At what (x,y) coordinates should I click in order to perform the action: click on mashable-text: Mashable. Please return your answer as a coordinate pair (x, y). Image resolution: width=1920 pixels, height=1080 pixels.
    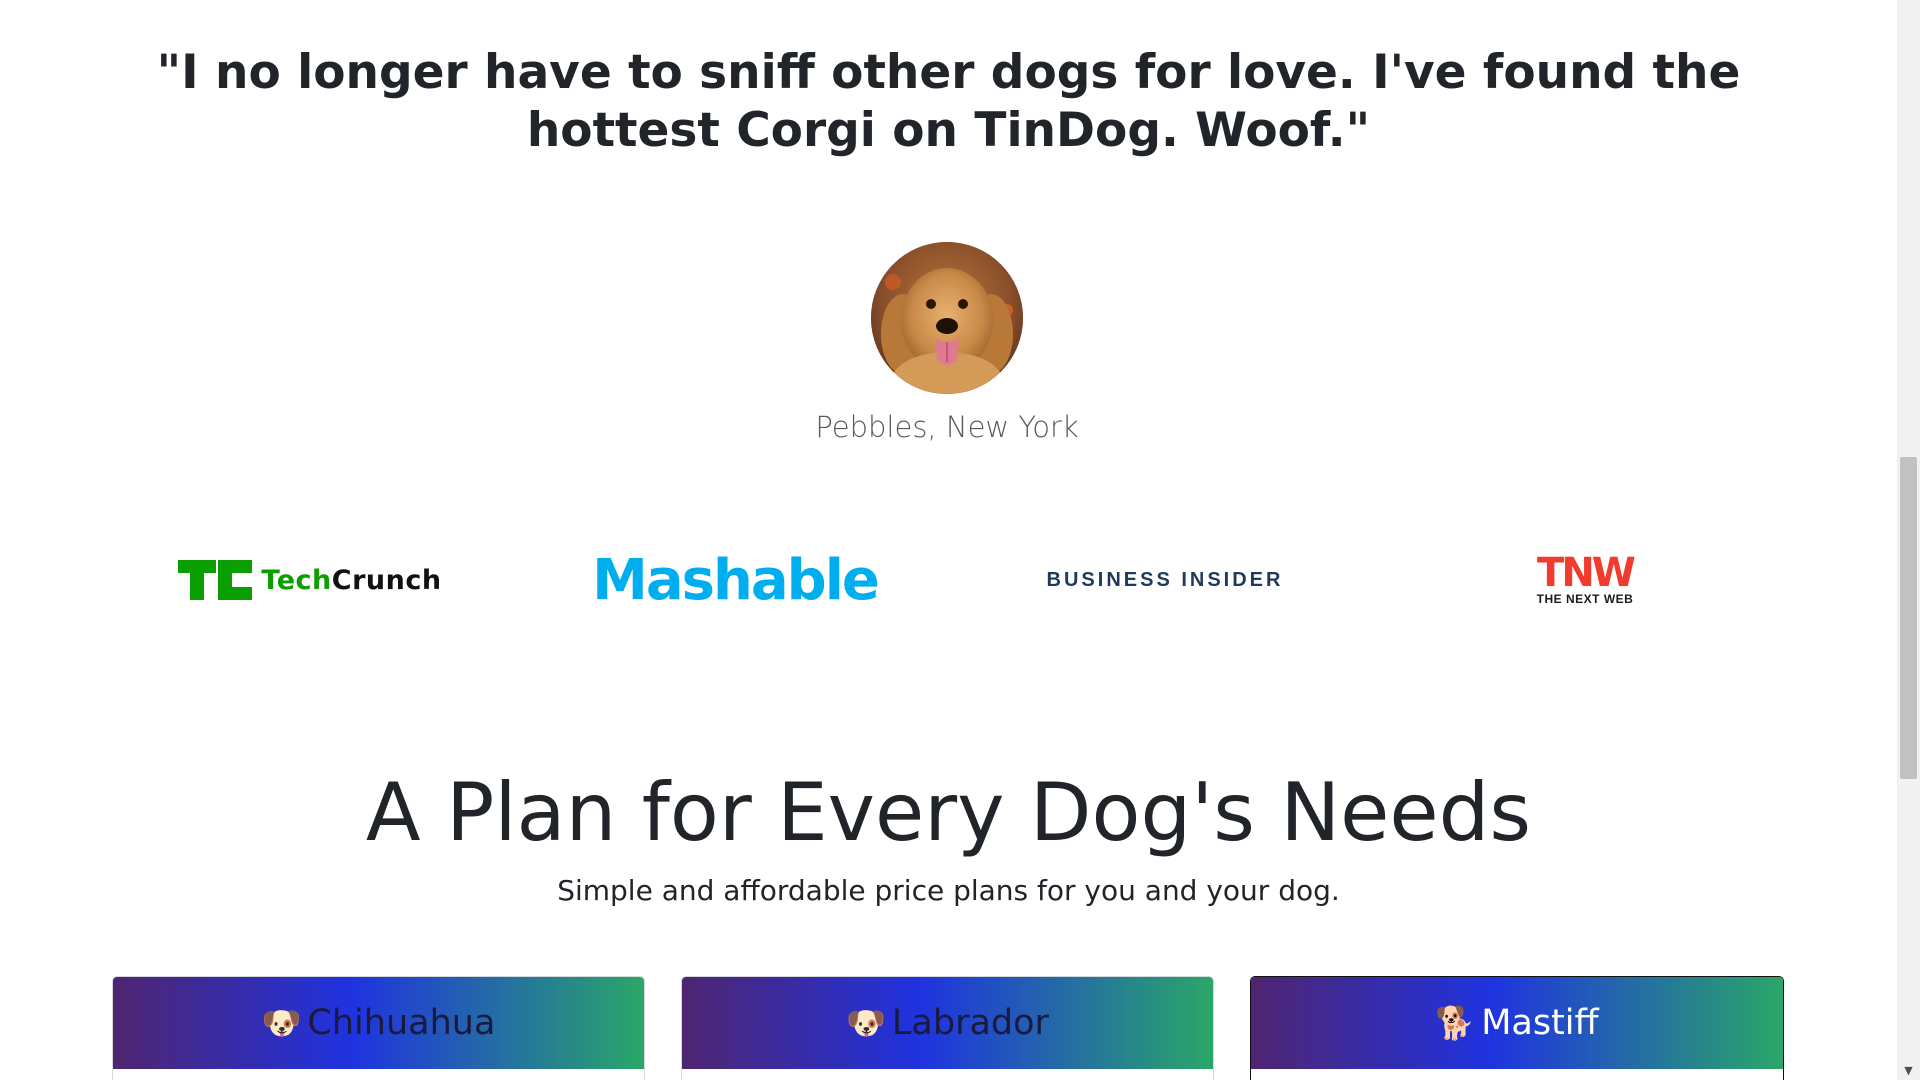
    Looking at the image, I should click on (736, 580).